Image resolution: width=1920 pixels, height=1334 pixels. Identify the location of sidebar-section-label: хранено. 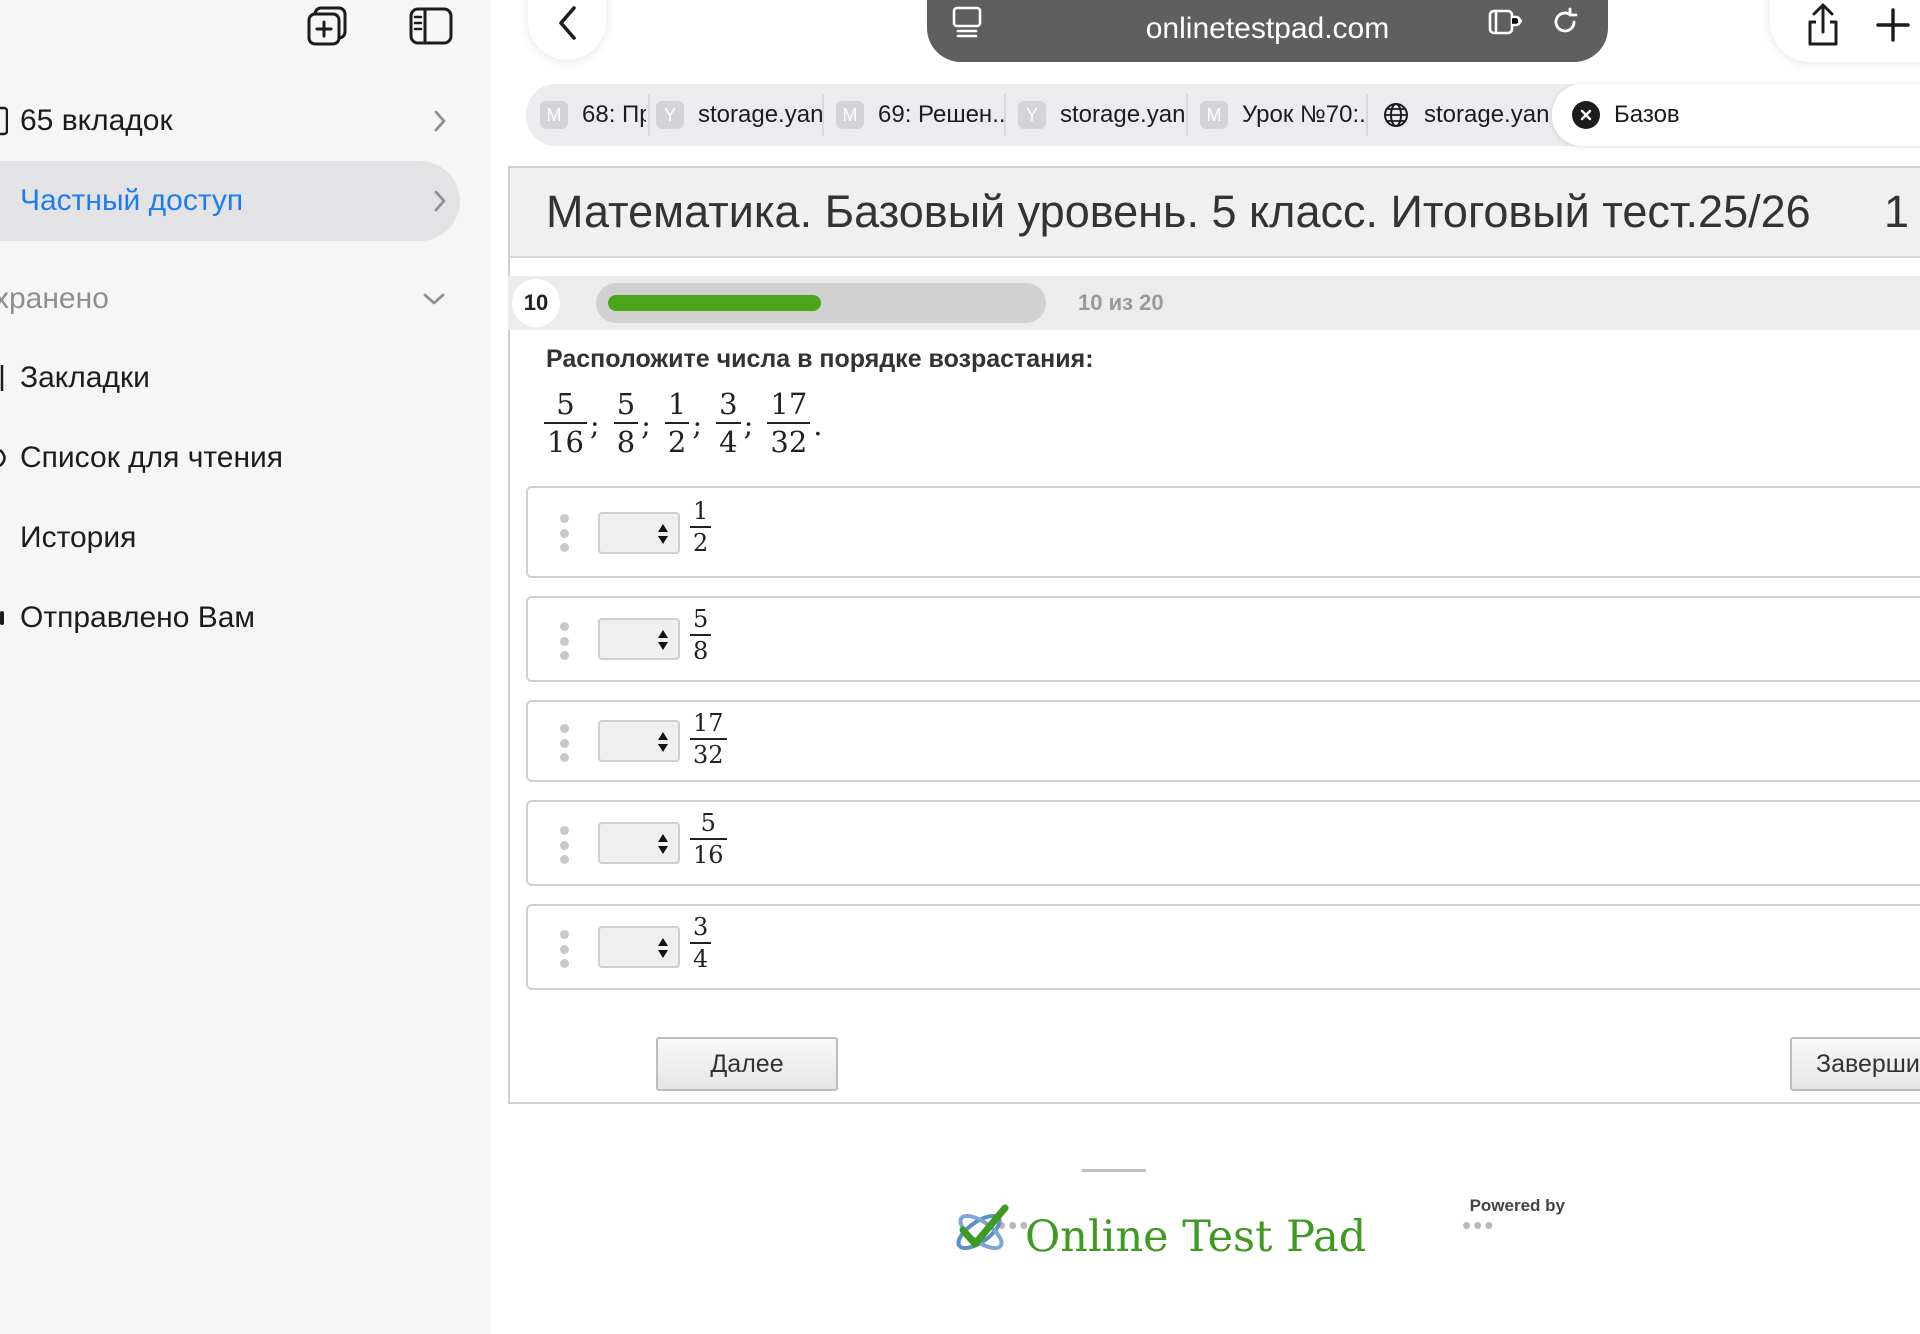
(54, 298).